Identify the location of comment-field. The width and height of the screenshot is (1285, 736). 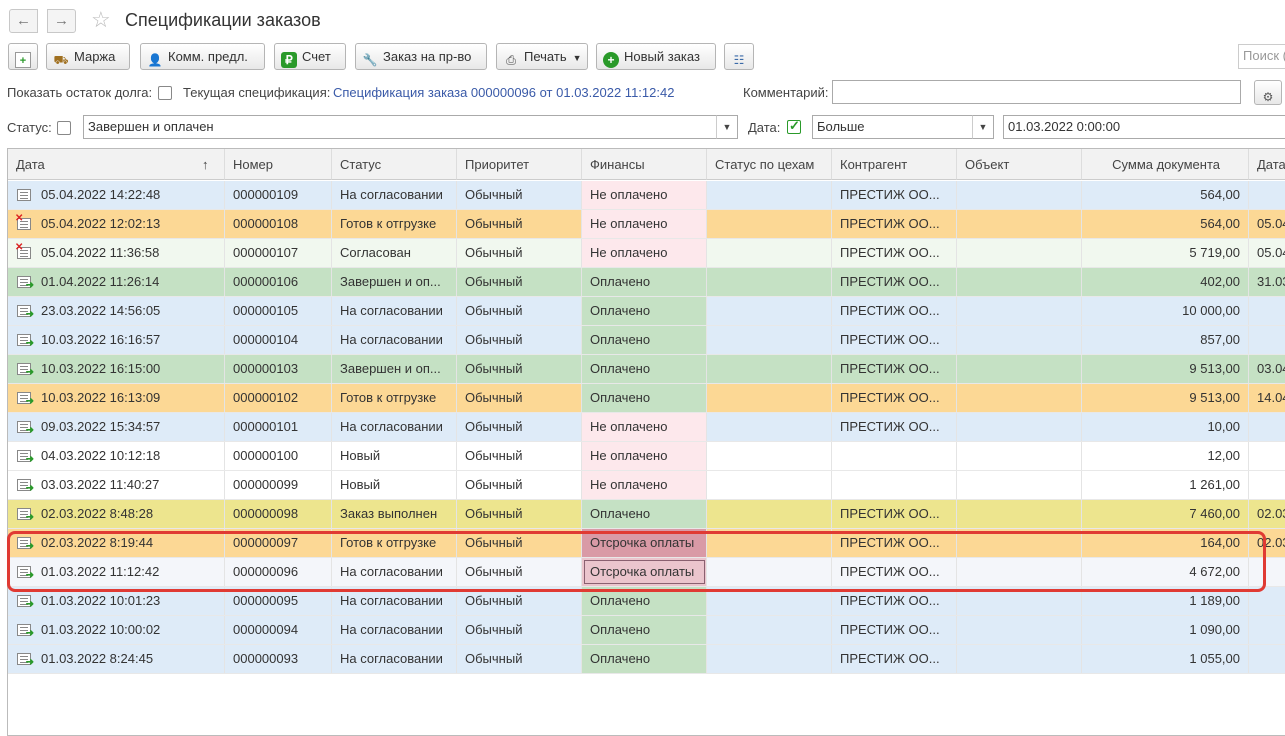
(1036, 92).